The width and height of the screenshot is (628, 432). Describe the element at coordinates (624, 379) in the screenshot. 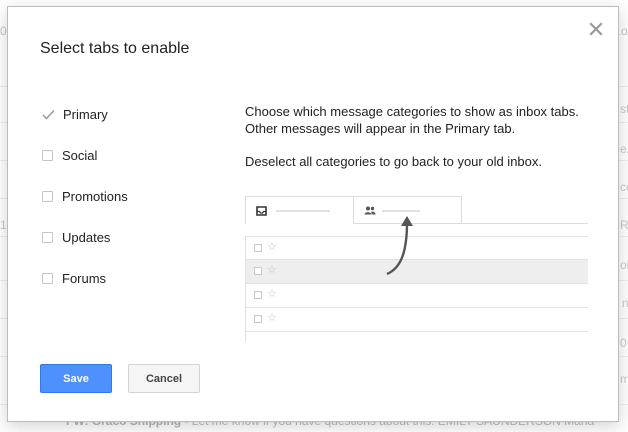

I see `bg-fragment: ma` at that location.